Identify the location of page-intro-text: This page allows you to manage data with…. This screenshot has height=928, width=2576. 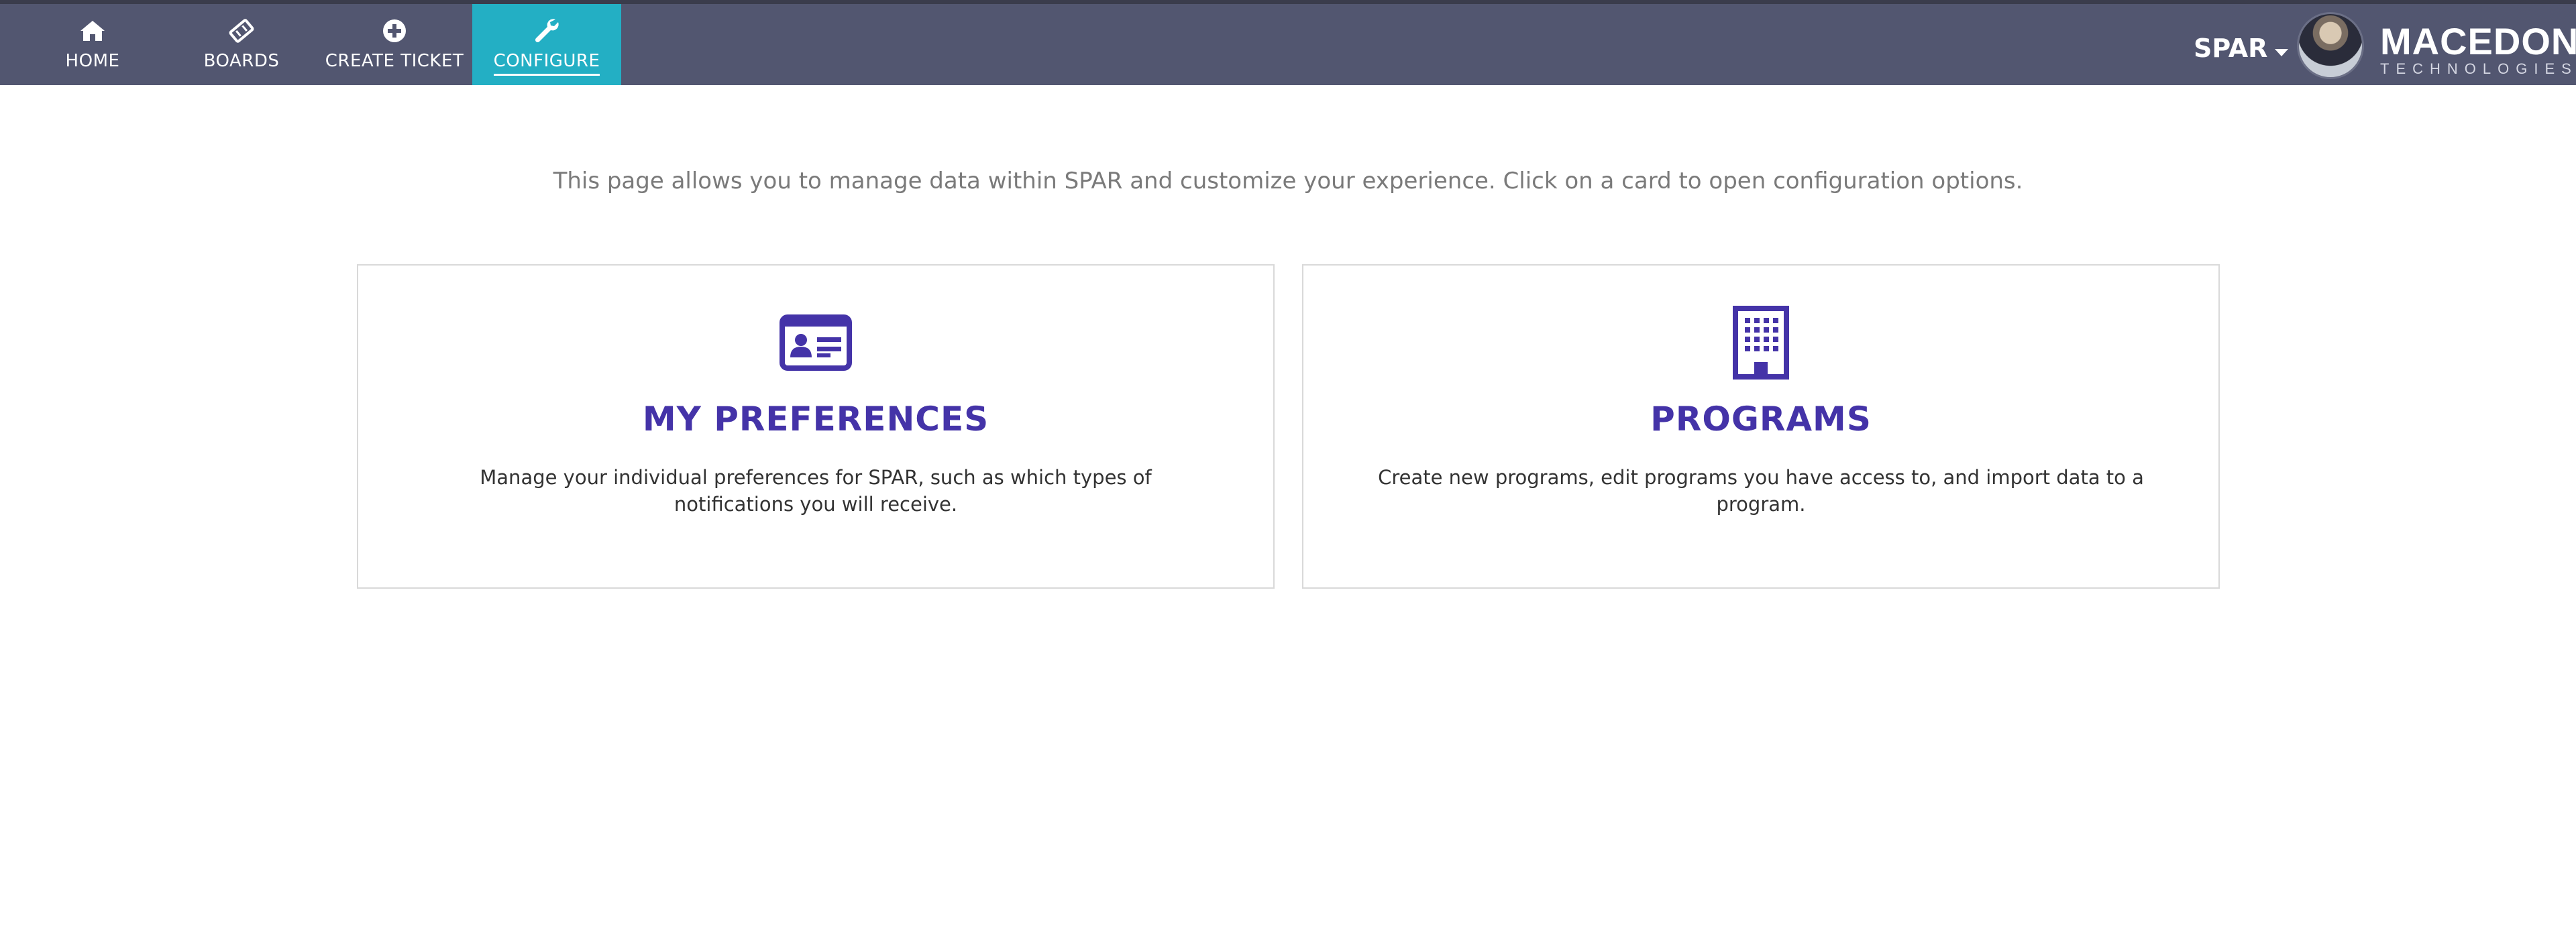
(1288, 181).